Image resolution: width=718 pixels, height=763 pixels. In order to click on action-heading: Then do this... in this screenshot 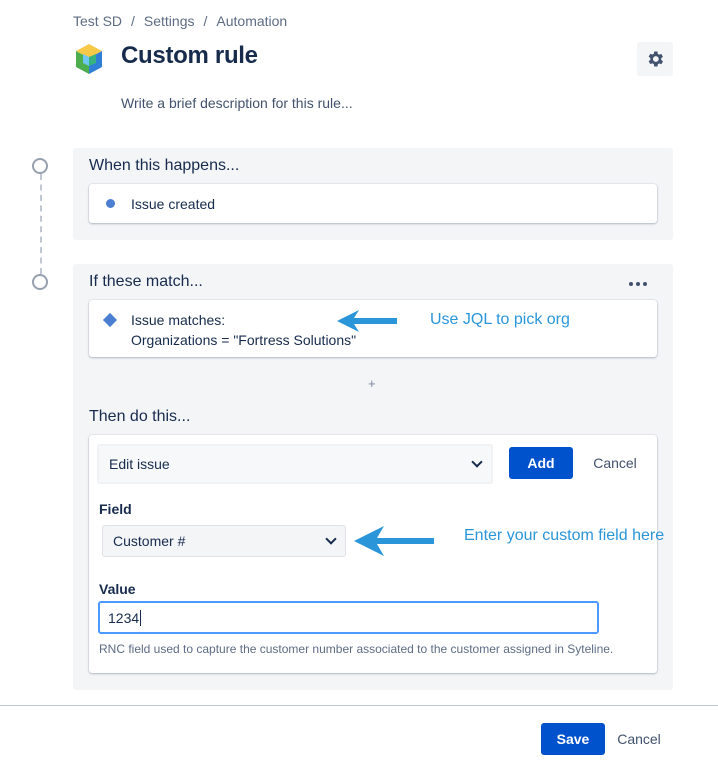, I will do `click(140, 416)`.